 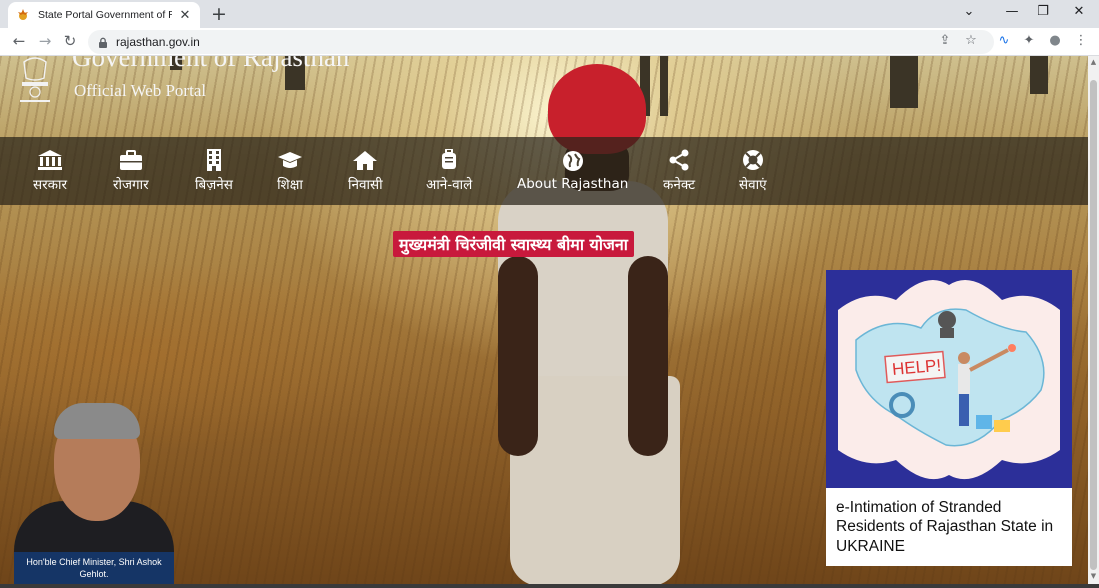 What do you see at coordinates (19, 41) in the screenshot?
I see `back-button: ←` at bounding box center [19, 41].